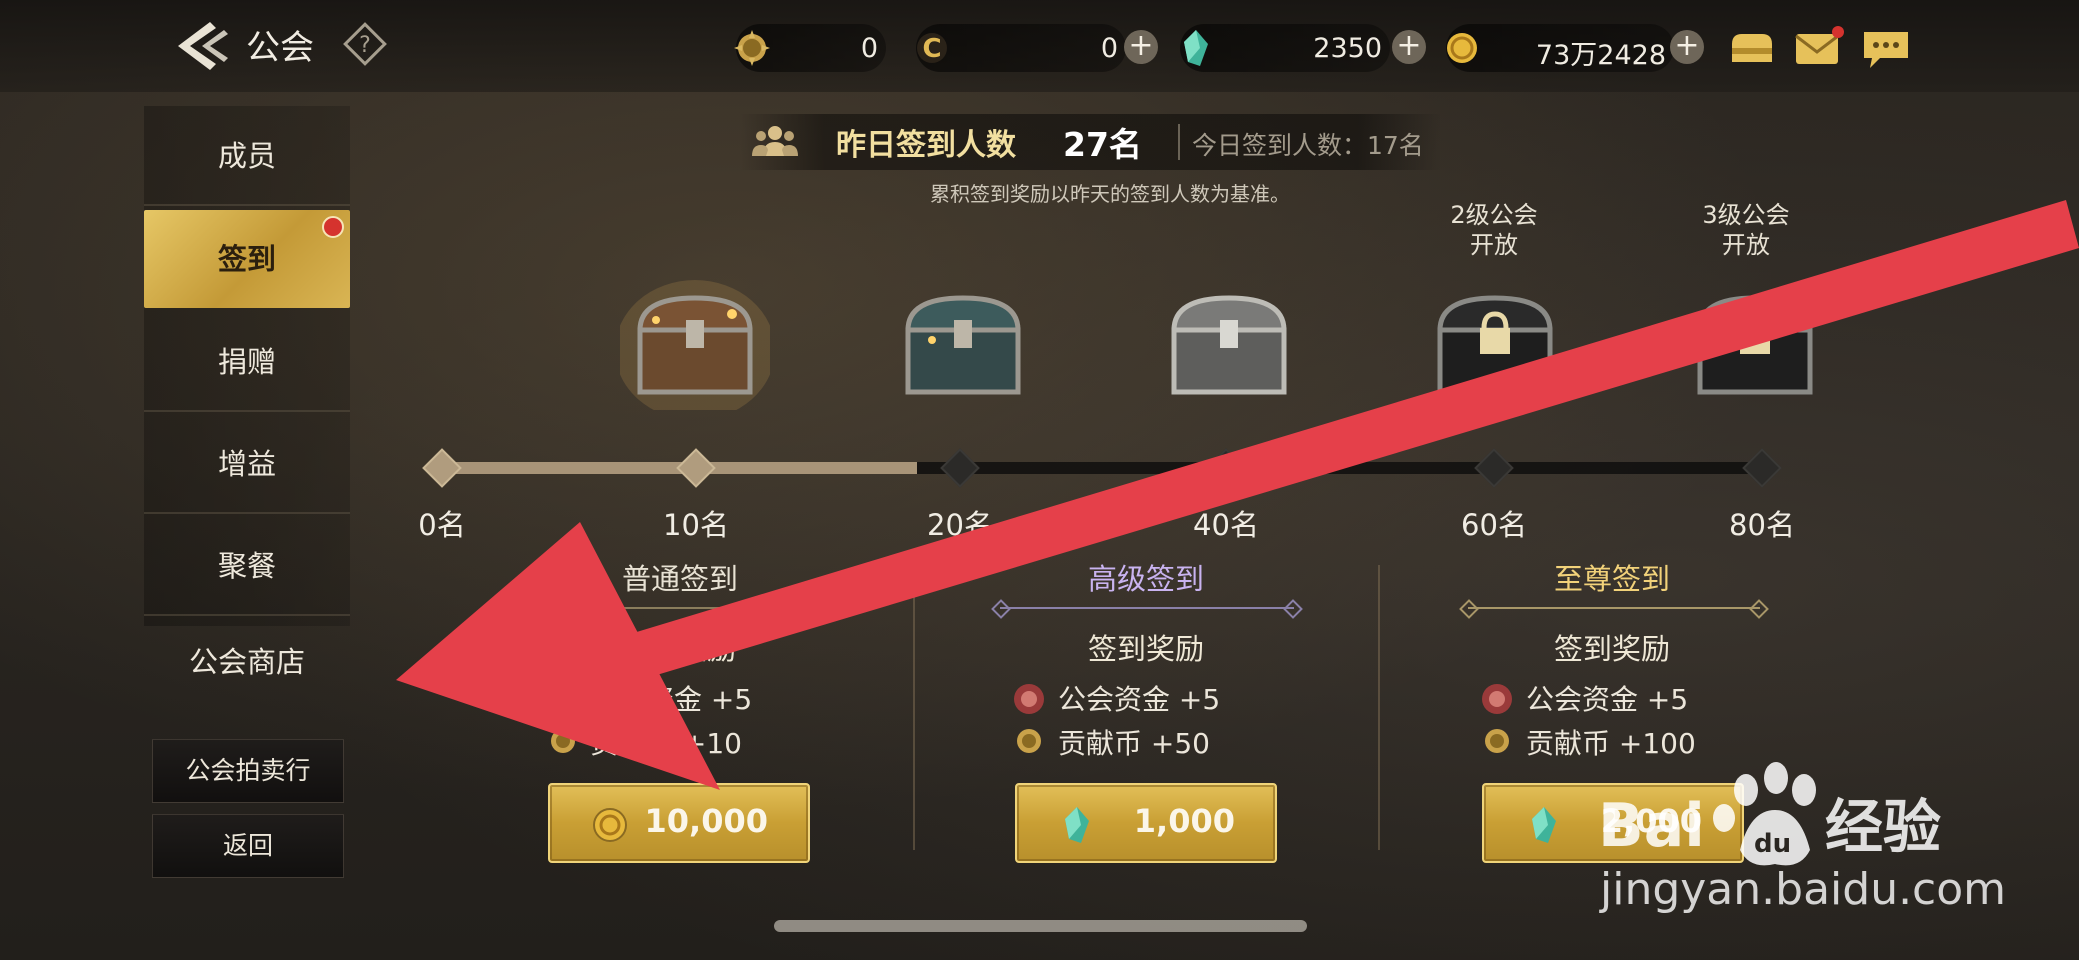  I want to click on sidebar: 成员 签到 捐赠 增益 聚餐, so click(247, 366).